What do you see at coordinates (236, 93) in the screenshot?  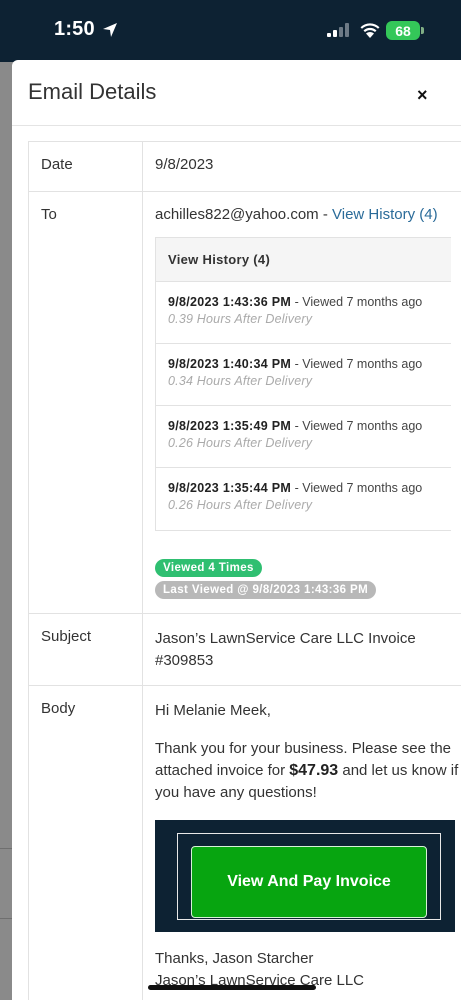 I see `modal-header: Email Details ×` at bounding box center [236, 93].